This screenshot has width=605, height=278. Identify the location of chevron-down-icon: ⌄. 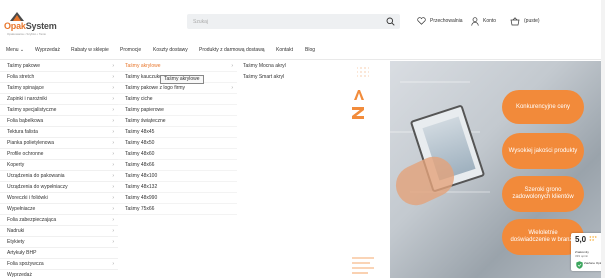
(22, 50).